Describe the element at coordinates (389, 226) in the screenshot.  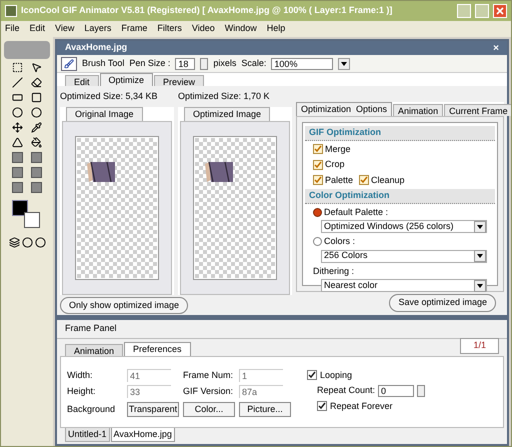
I see `dropdown-value: Optimized Windows (256 colors)` at that location.